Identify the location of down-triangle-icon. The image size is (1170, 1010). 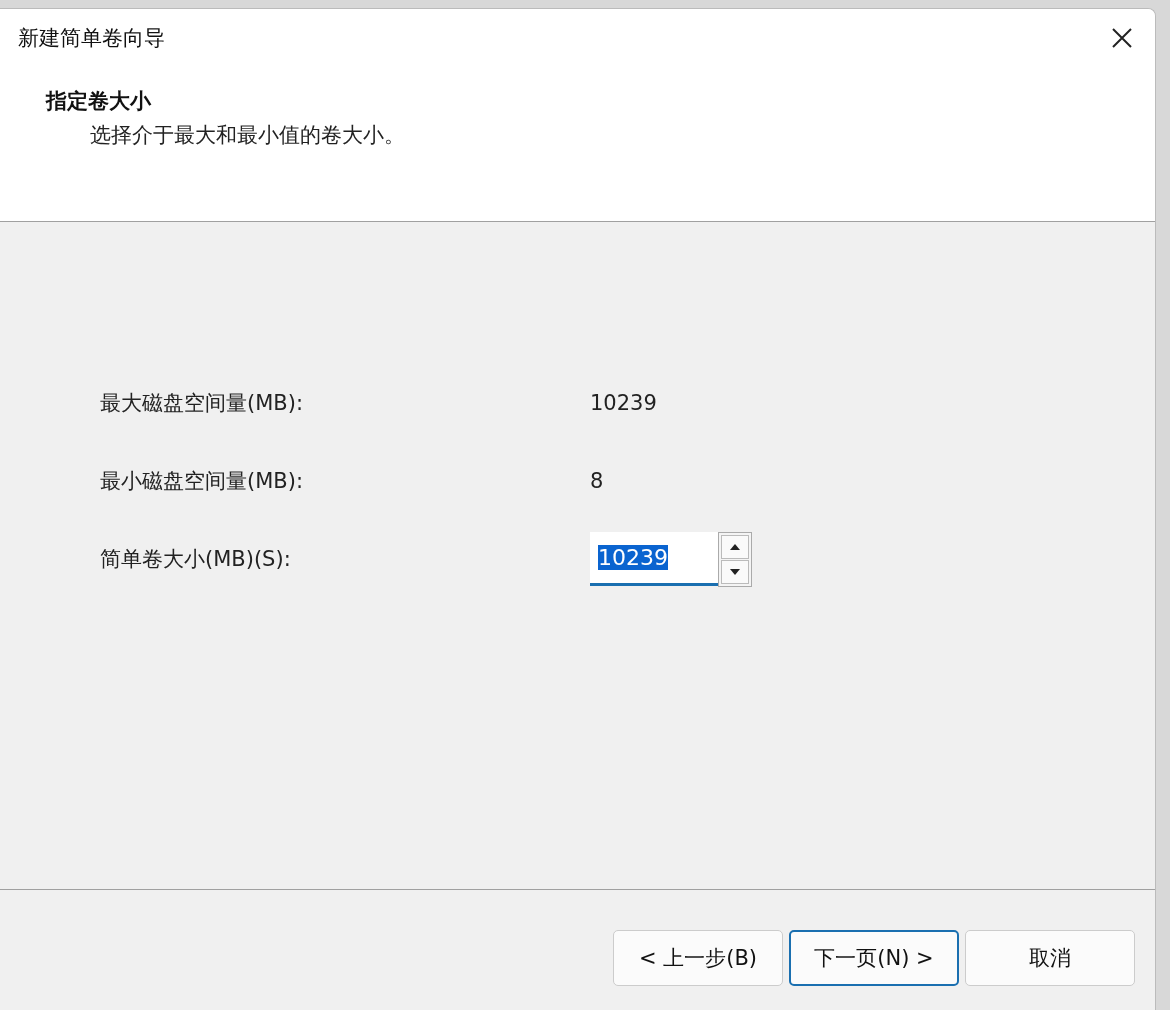
(735, 571).